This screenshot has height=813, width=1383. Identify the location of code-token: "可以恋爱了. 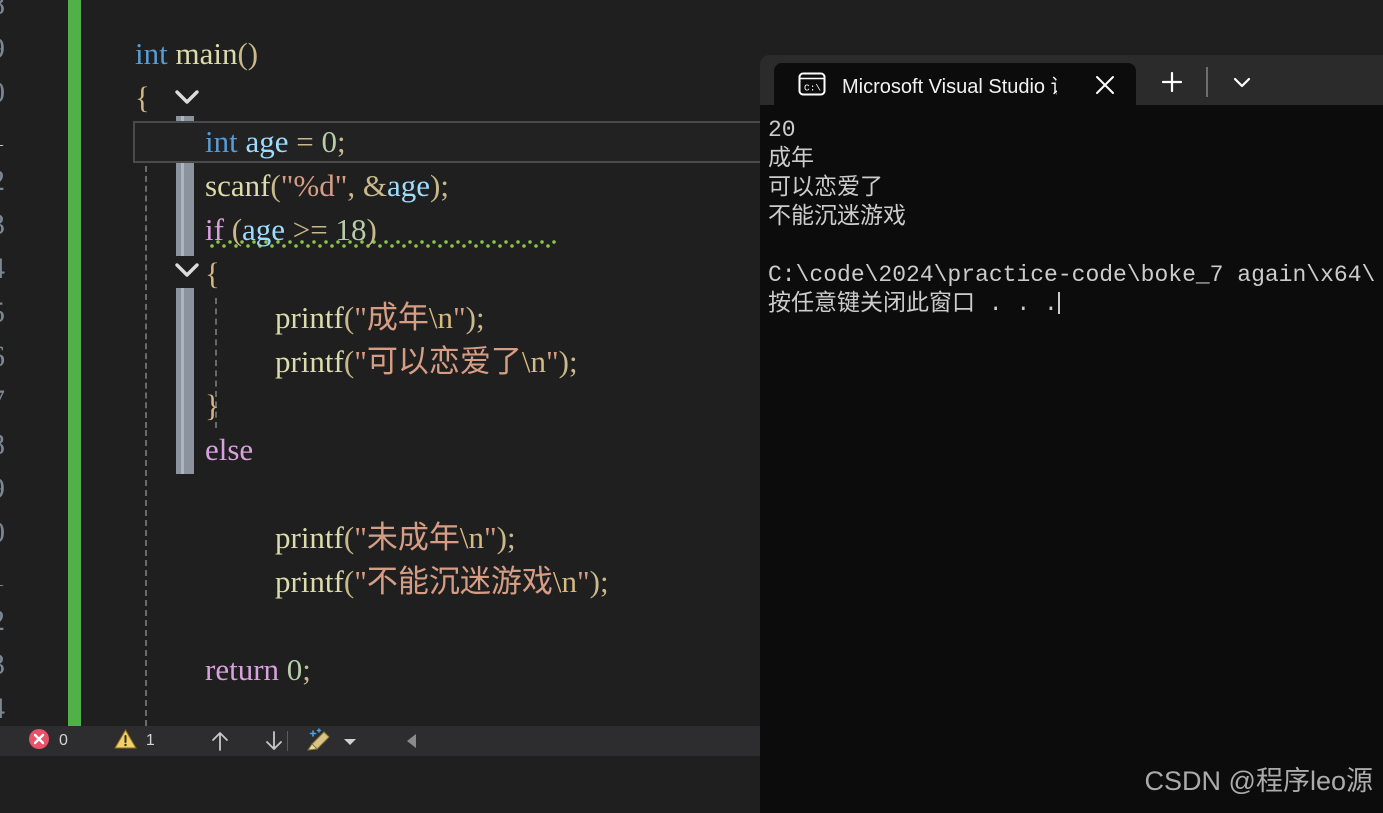
(438, 361).